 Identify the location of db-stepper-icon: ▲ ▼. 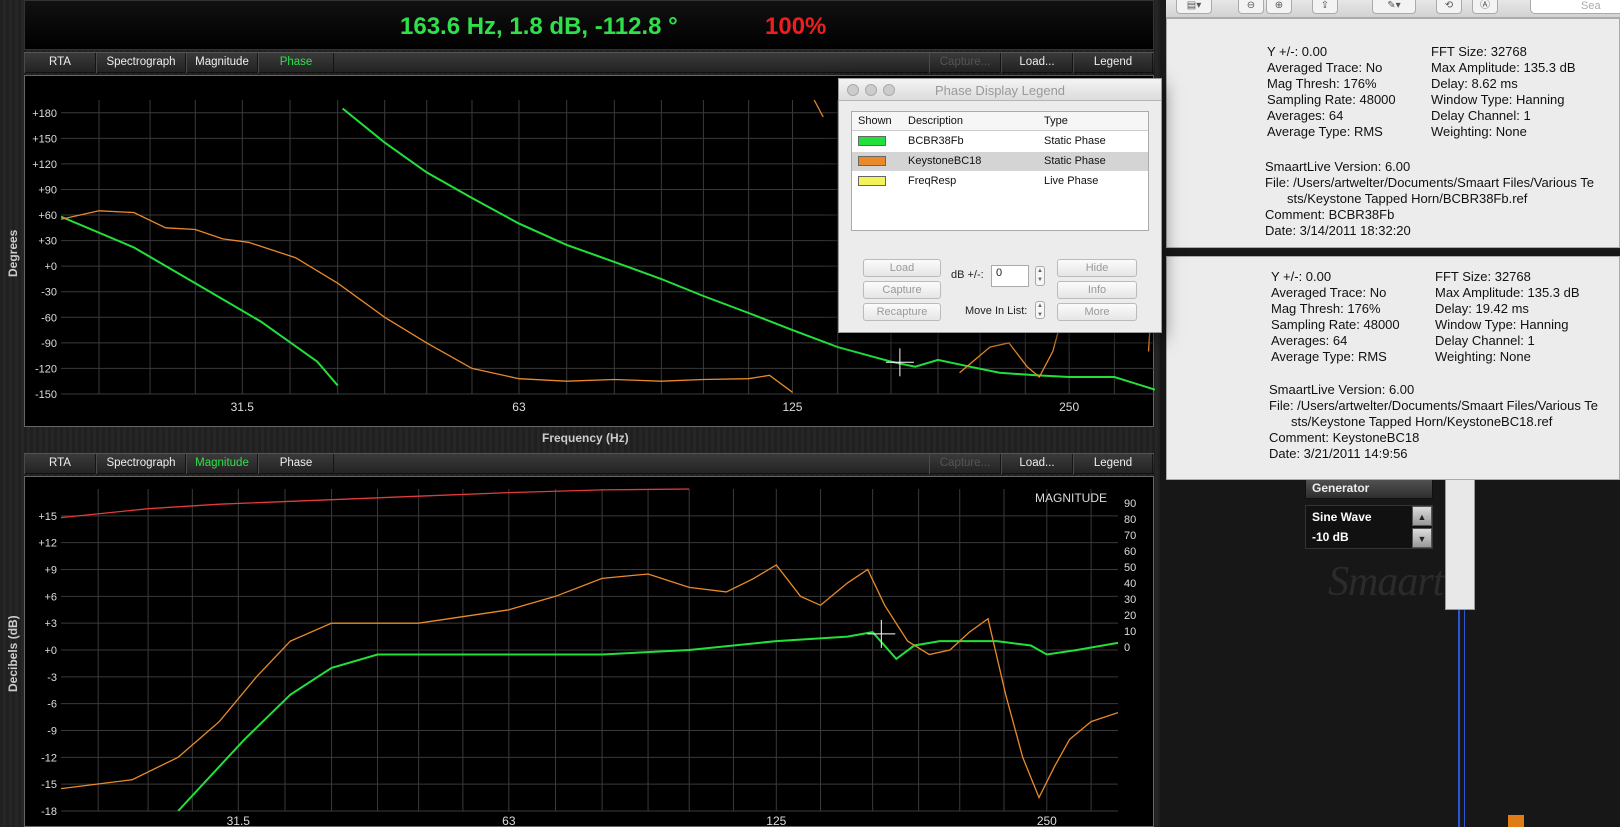
(1040, 276).